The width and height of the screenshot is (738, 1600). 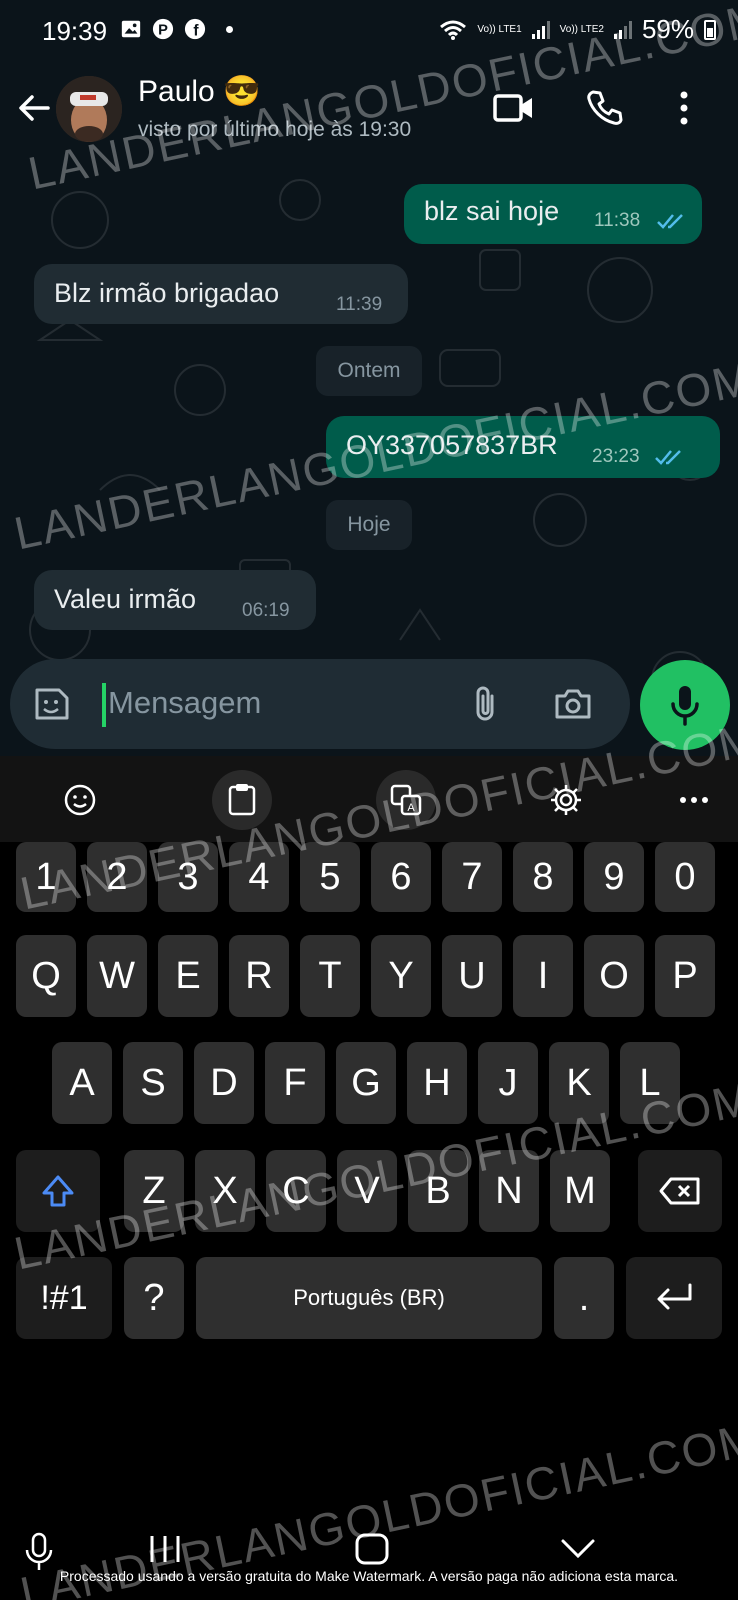 I want to click on more-toolbar-button, so click(x=694, y=800).